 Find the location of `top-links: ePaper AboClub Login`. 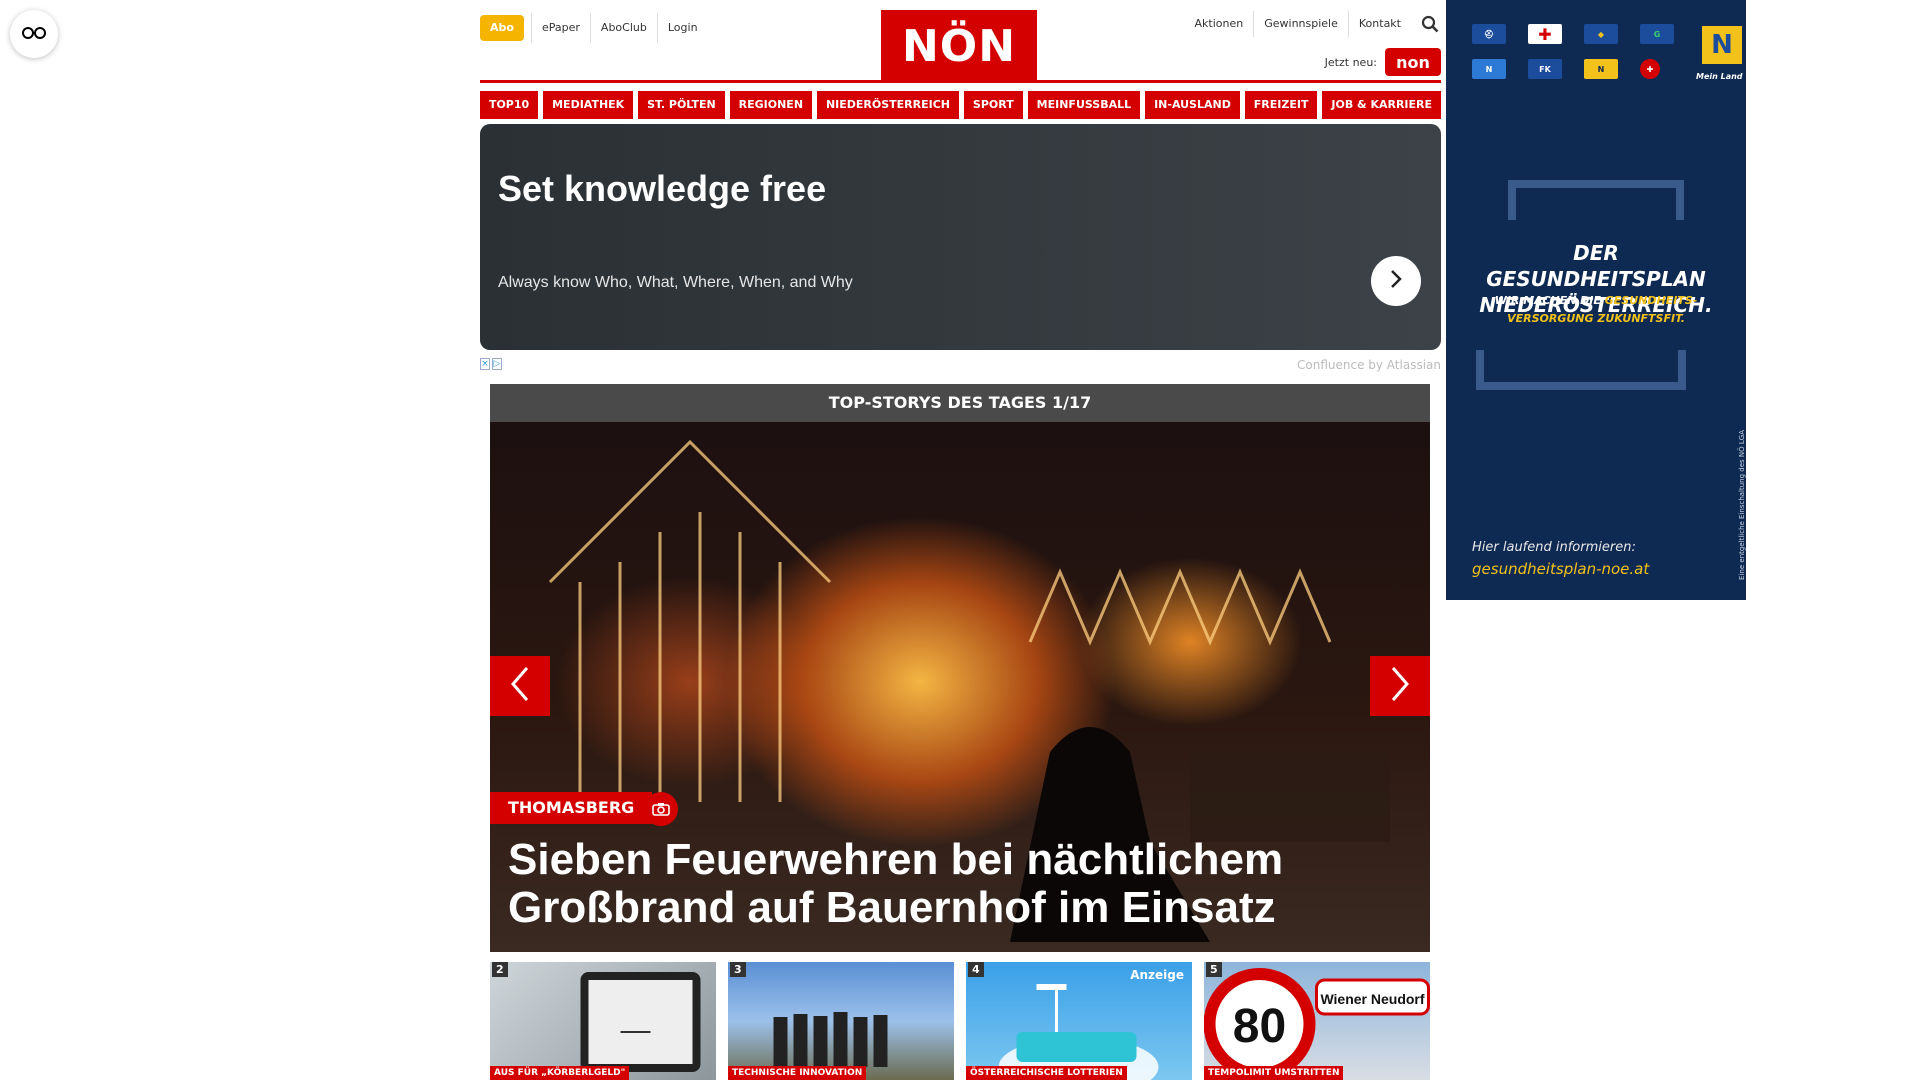

top-links: ePaper AboClub Login is located at coordinates (619, 28).